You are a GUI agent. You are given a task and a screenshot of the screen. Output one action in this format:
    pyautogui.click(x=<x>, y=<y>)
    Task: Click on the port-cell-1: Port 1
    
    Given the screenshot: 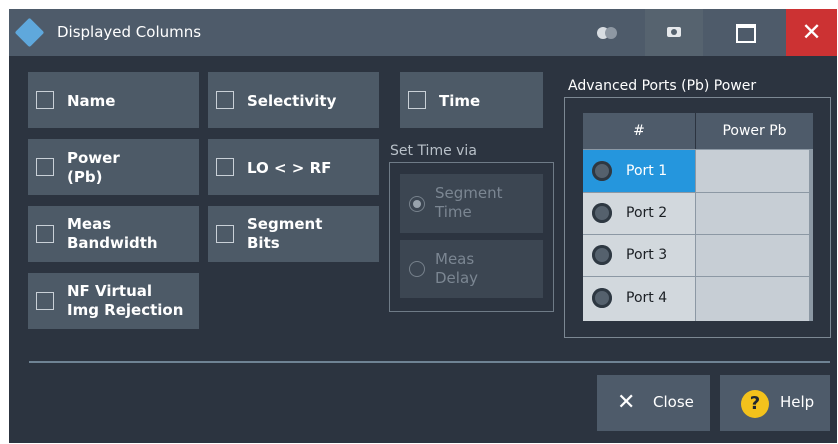 What is the action you would take?
    pyautogui.click(x=639, y=170)
    